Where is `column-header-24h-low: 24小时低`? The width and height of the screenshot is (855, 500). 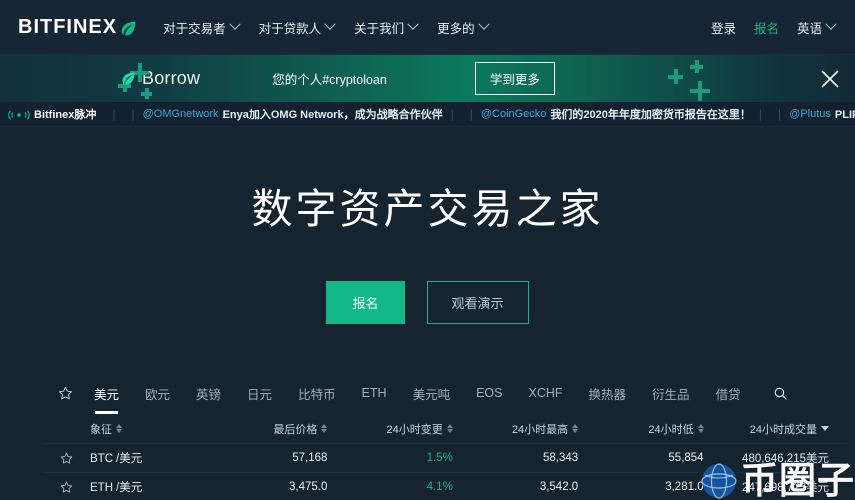
column-header-24h-low: 24小时低 is located at coordinates (658, 429).